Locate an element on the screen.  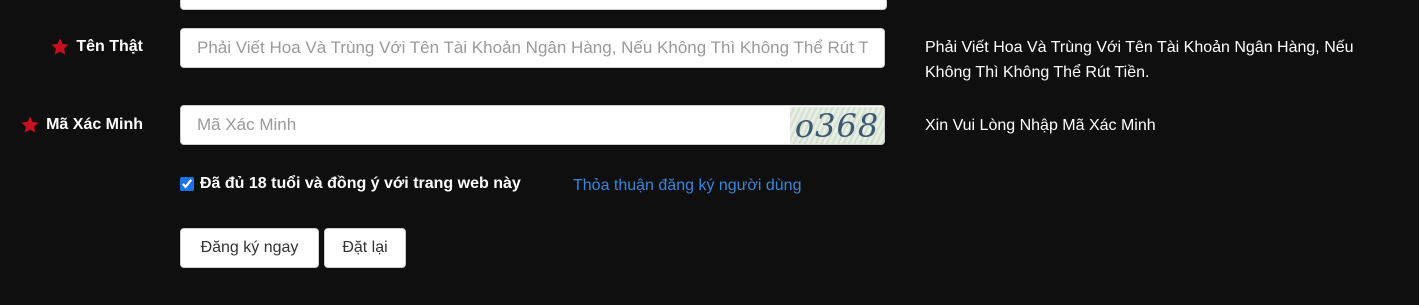
real-name-field is located at coordinates (532, 48).